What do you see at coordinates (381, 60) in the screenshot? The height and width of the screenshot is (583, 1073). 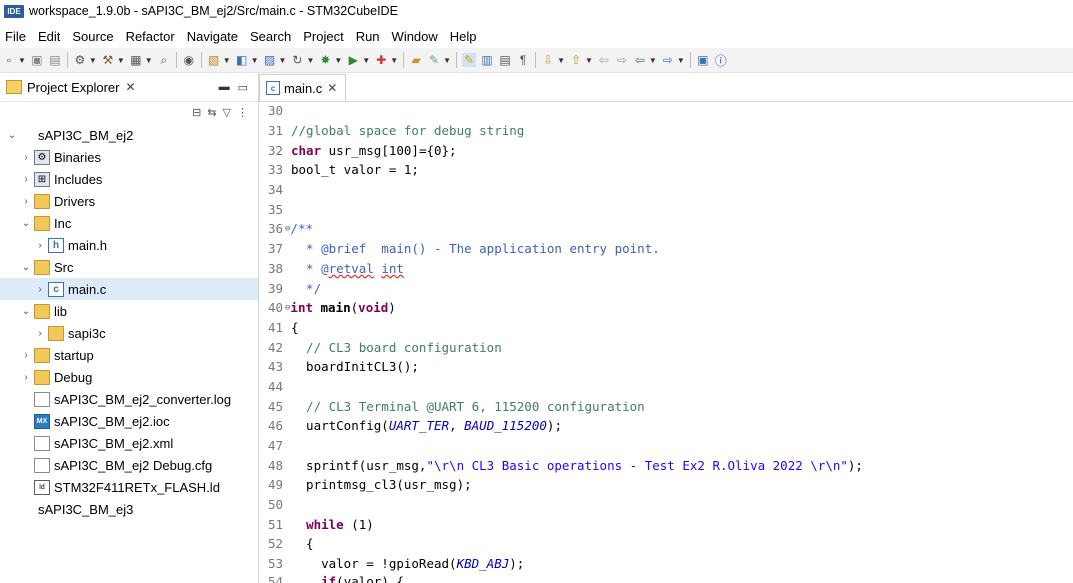 I see `external-tools-icon: ✚` at bounding box center [381, 60].